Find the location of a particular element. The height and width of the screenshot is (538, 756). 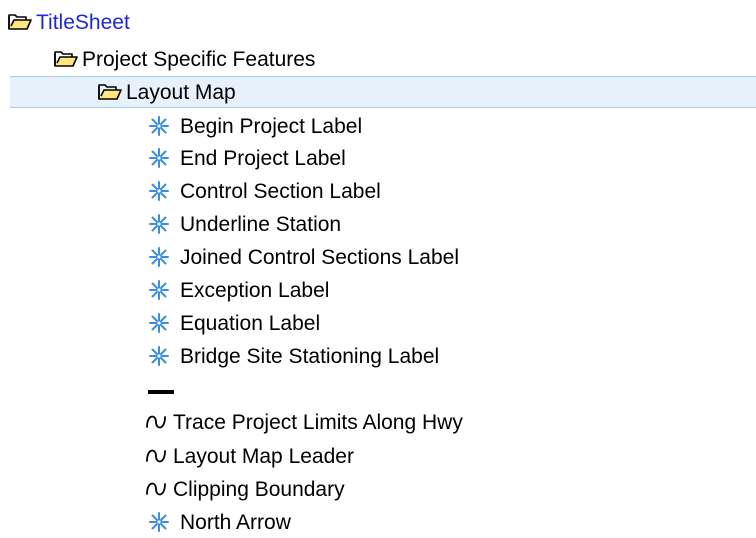

tree-node-clipping-boundary: Clipping Boundary is located at coordinates (378, 489).